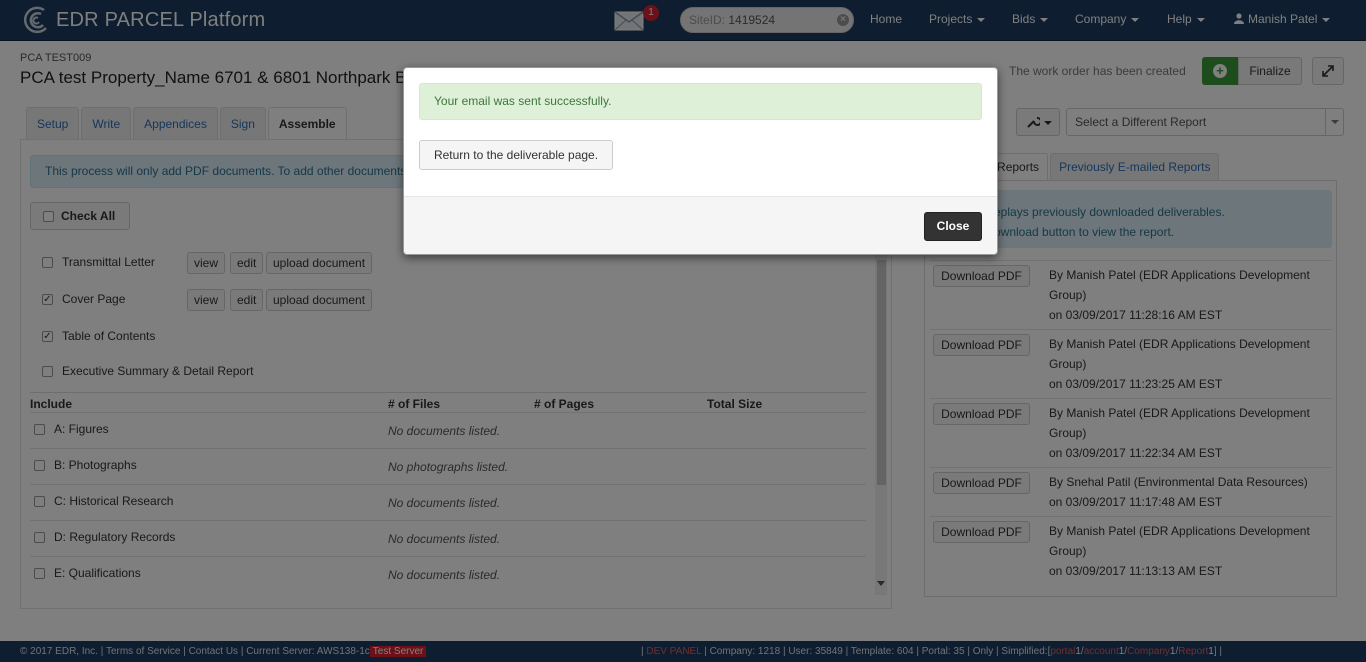 Image resolution: width=1366 pixels, height=662 pixels. Describe the element at coordinates (700, 225) in the screenshot. I see `modal-footer: Close` at that location.